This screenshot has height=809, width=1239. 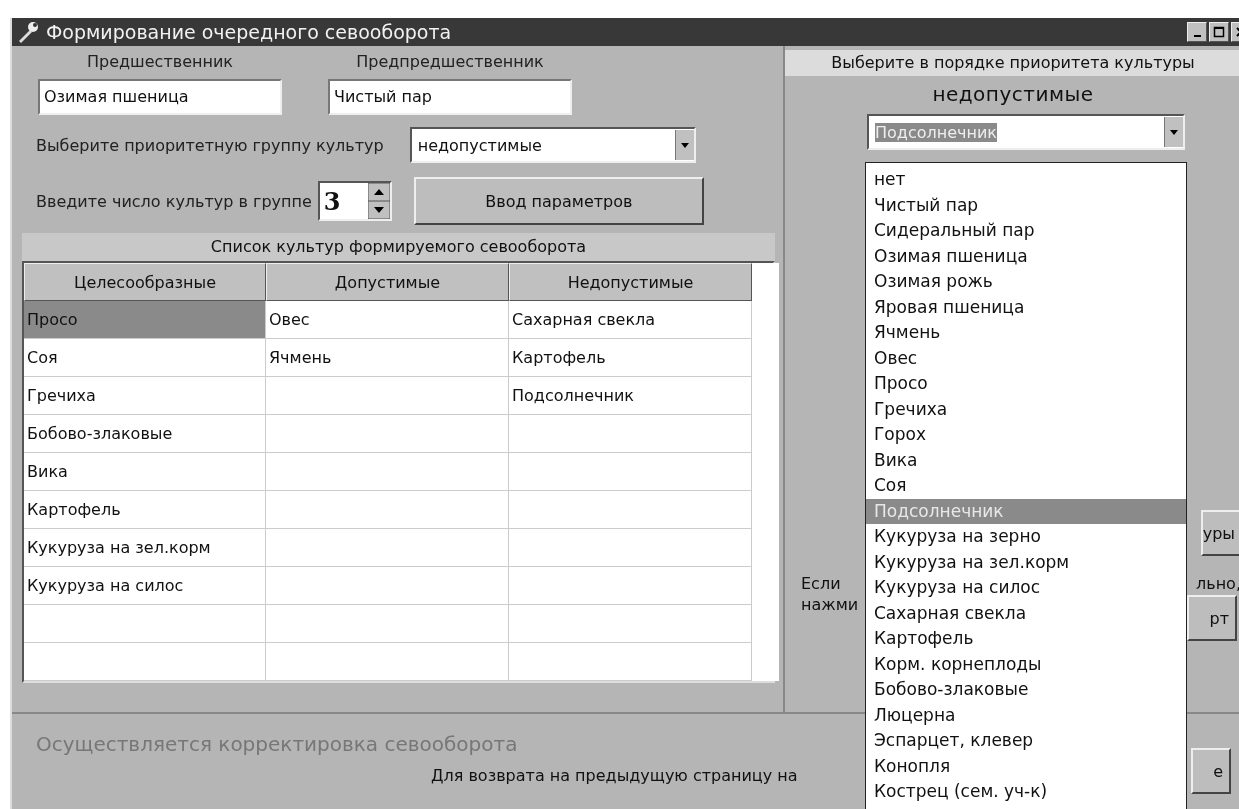 I want to click on minimize-icon, so click(x=1197, y=36).